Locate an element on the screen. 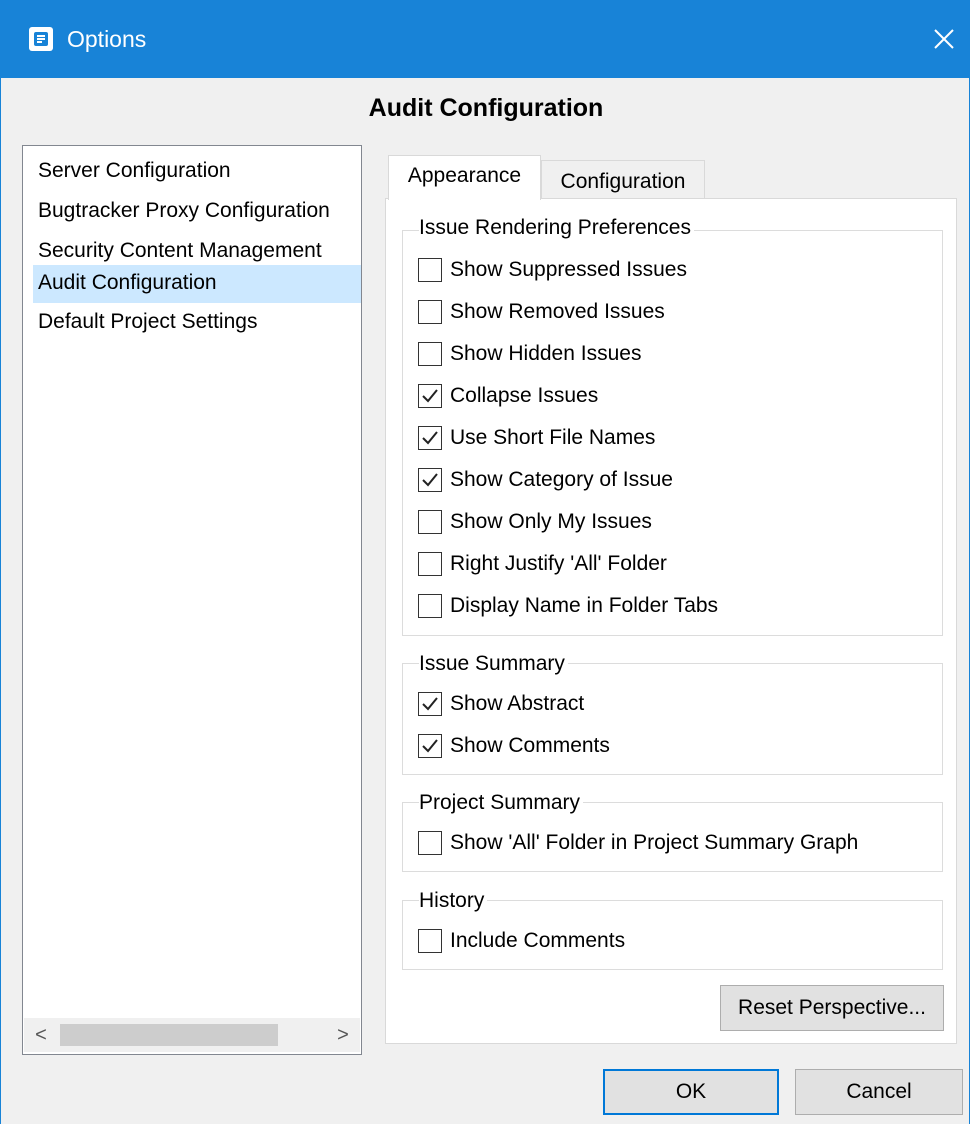 The image size is (970, 1124). close-icon is located at coordinates (944, 39).